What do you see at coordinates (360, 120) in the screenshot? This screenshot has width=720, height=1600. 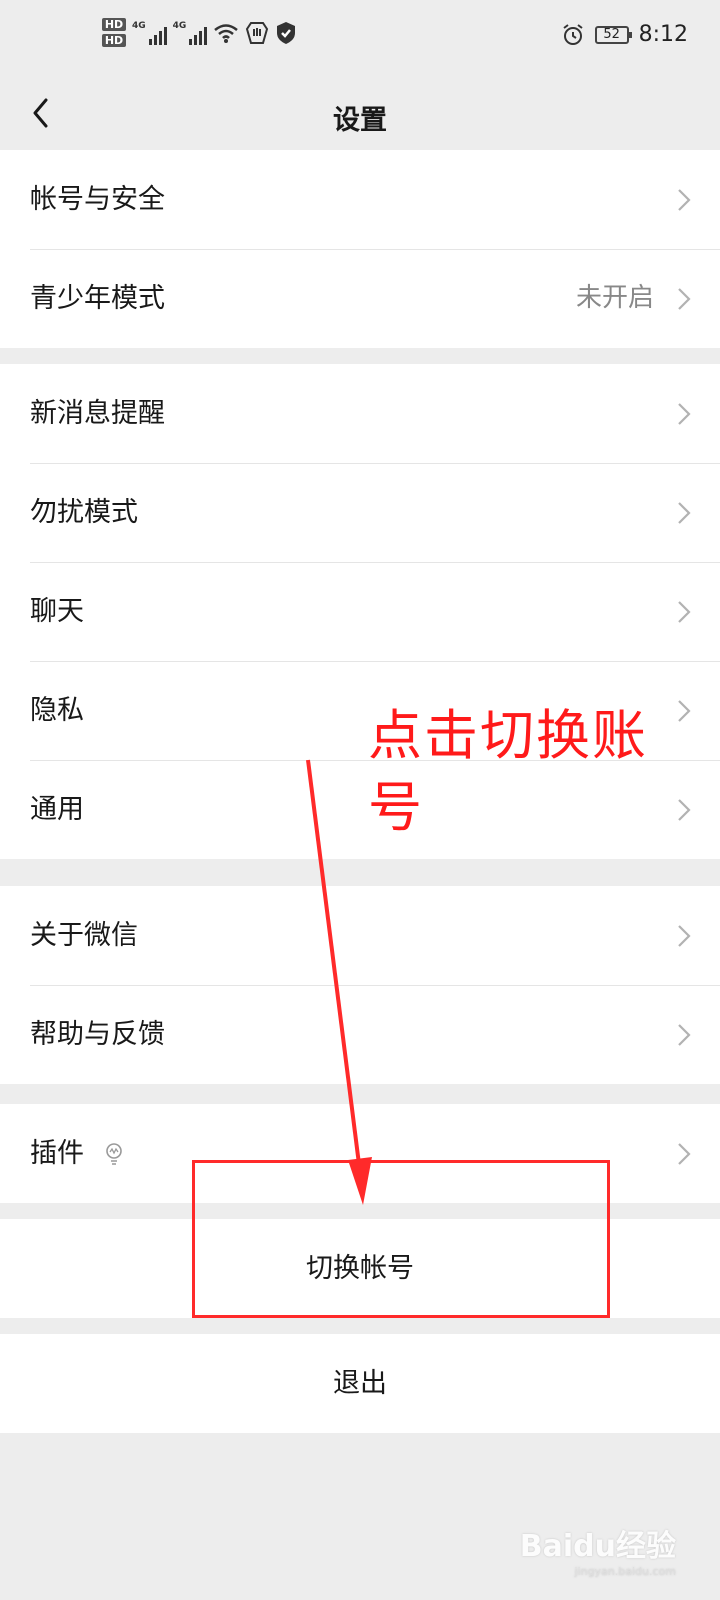 I see `page-title: 设置` at bounding box center [360, 120].